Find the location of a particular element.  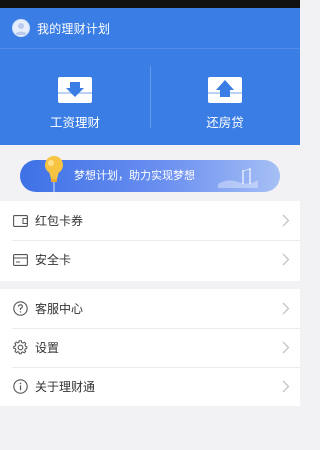

user-bar: 我的理财计划 is located at coordinates (150, 28).